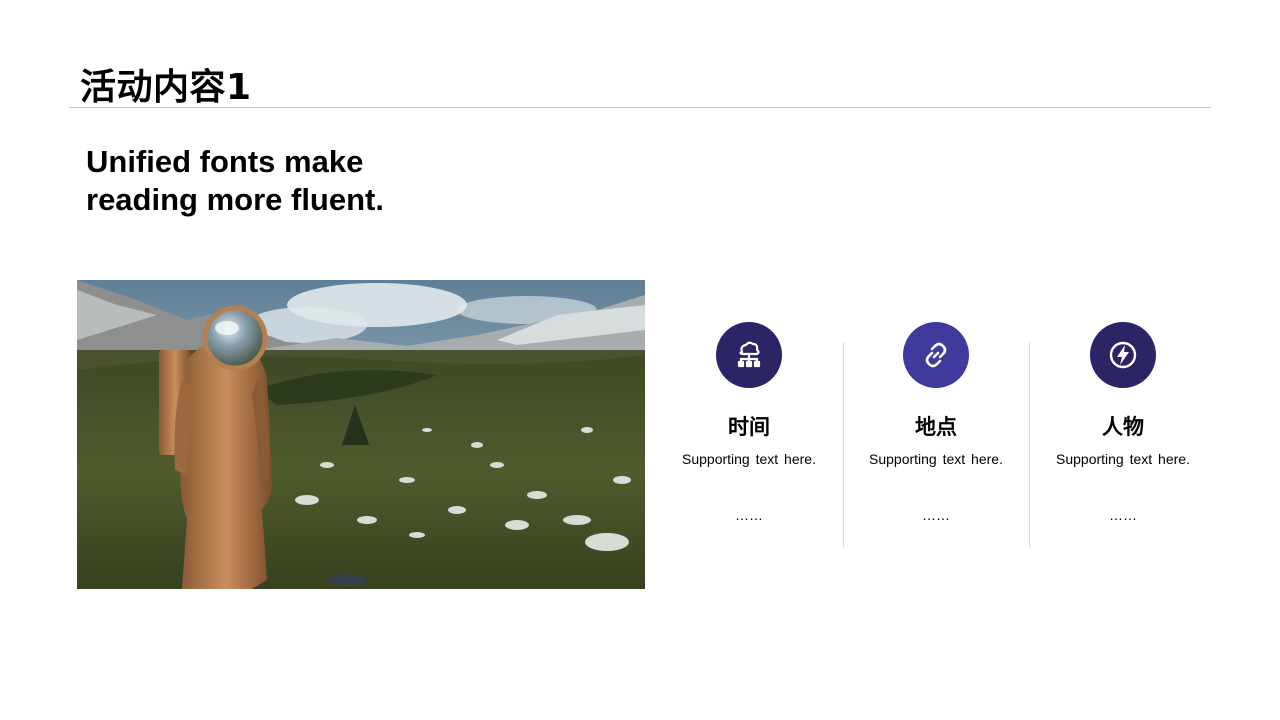 This screenshot has height=720, width=1280. I want to click on cloud-network-icon, so click(749, 355).